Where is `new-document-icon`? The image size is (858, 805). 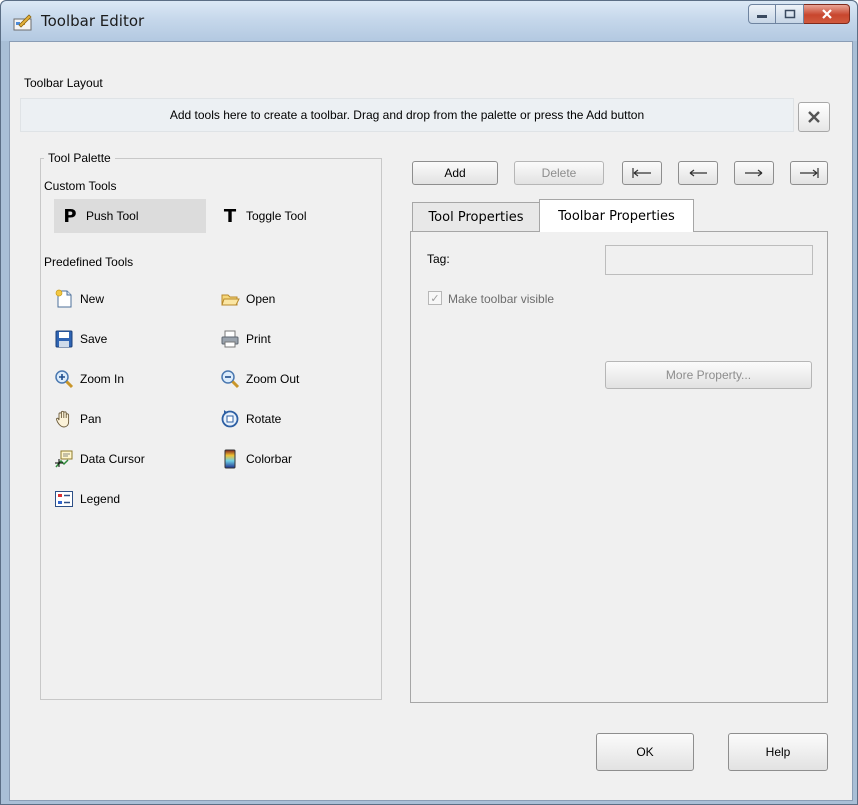 new-document-icon is located at coordinates (63, 298).